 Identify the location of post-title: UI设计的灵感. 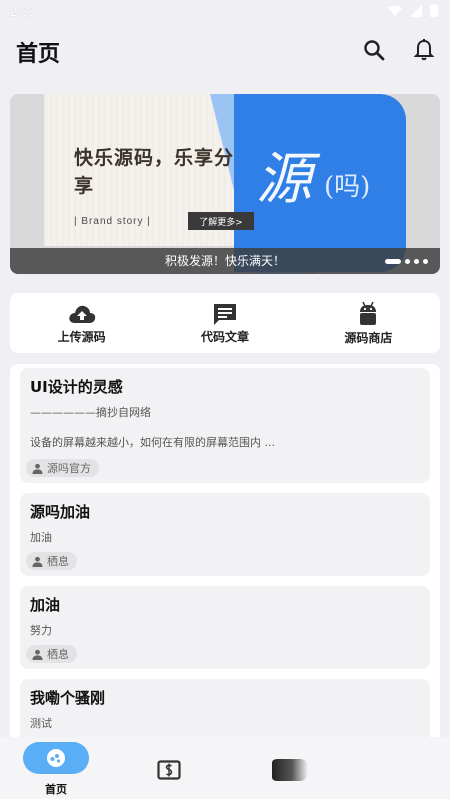
(76, 387).